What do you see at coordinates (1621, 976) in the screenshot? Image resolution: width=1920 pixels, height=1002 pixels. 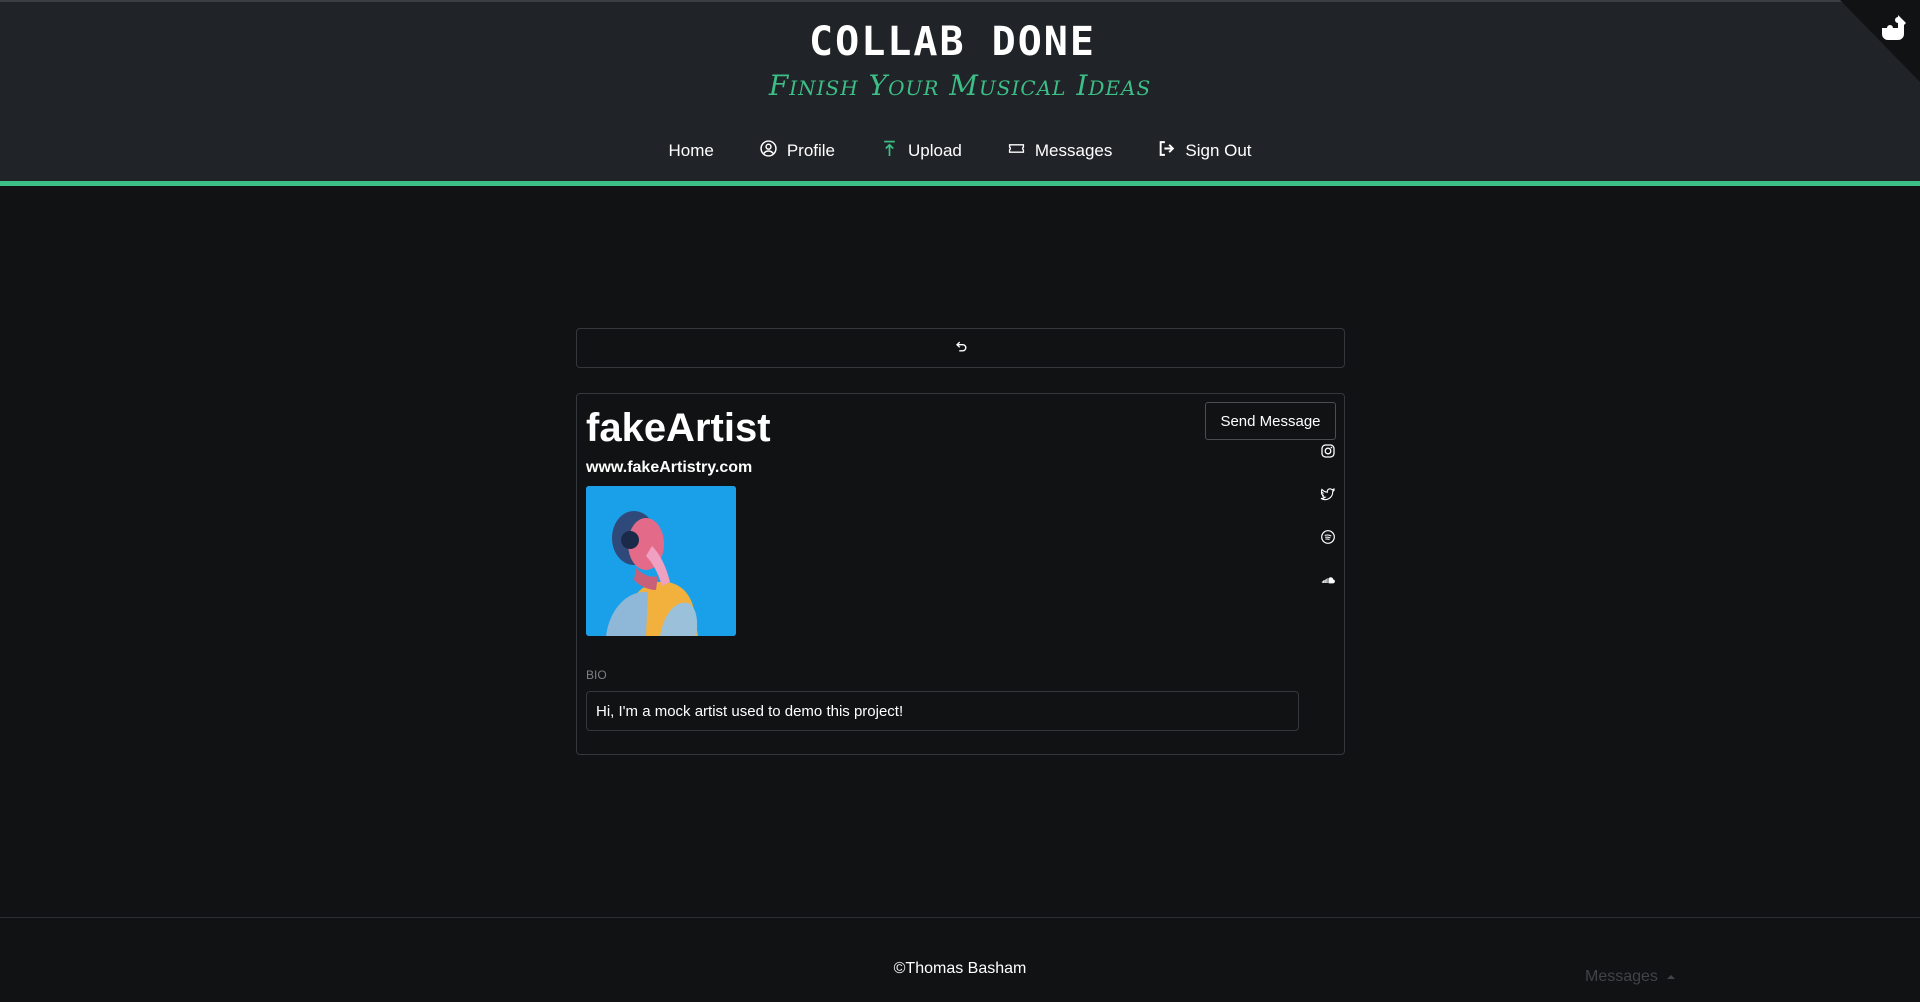 I see `messages-dock-label: Messages` at bounding box center [1621, 976].